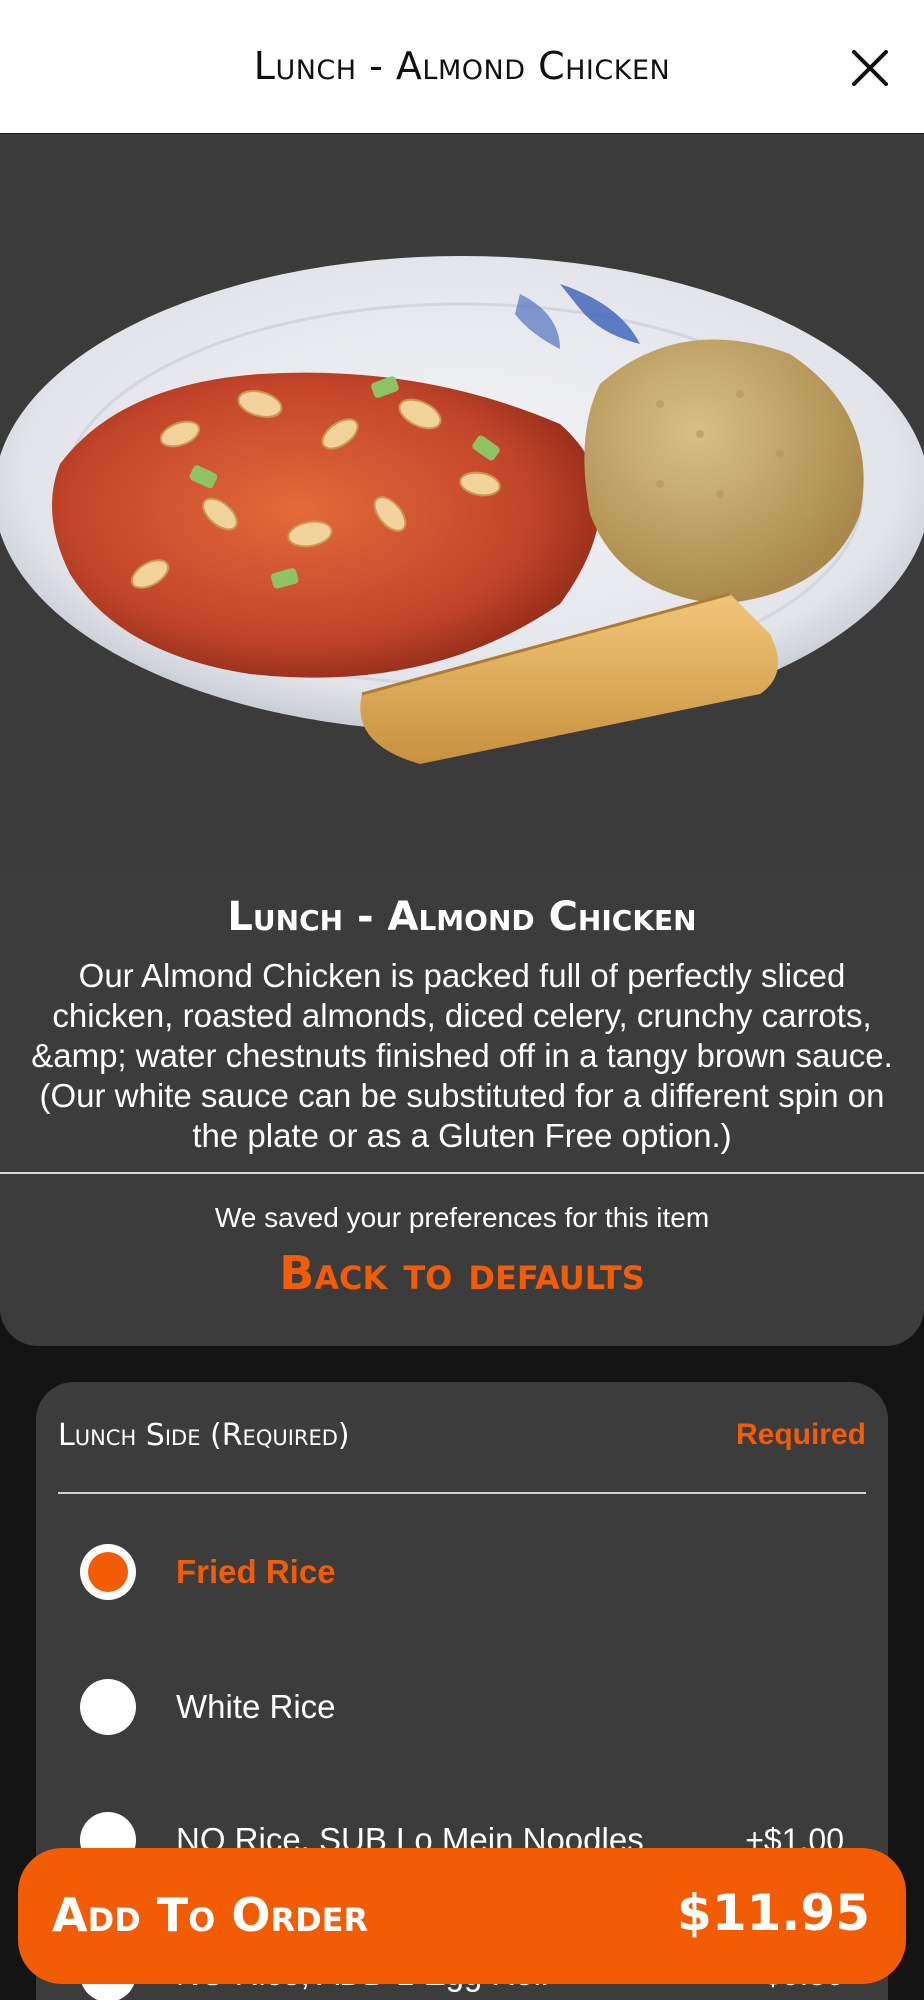 This screenshot has height=2000, width=924. I want to click on item-title: Lunch - Almond Chicken, so click(462, 917).